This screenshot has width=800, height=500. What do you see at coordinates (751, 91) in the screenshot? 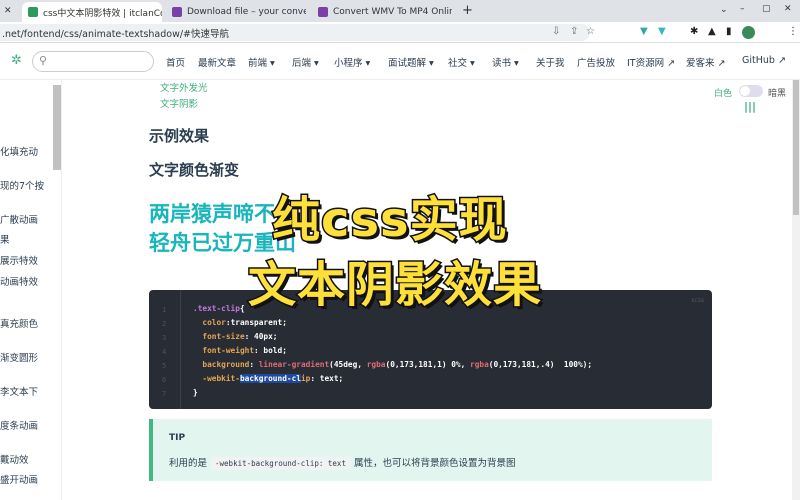
I see `theme-toggle` at bounding box center [751, 91].